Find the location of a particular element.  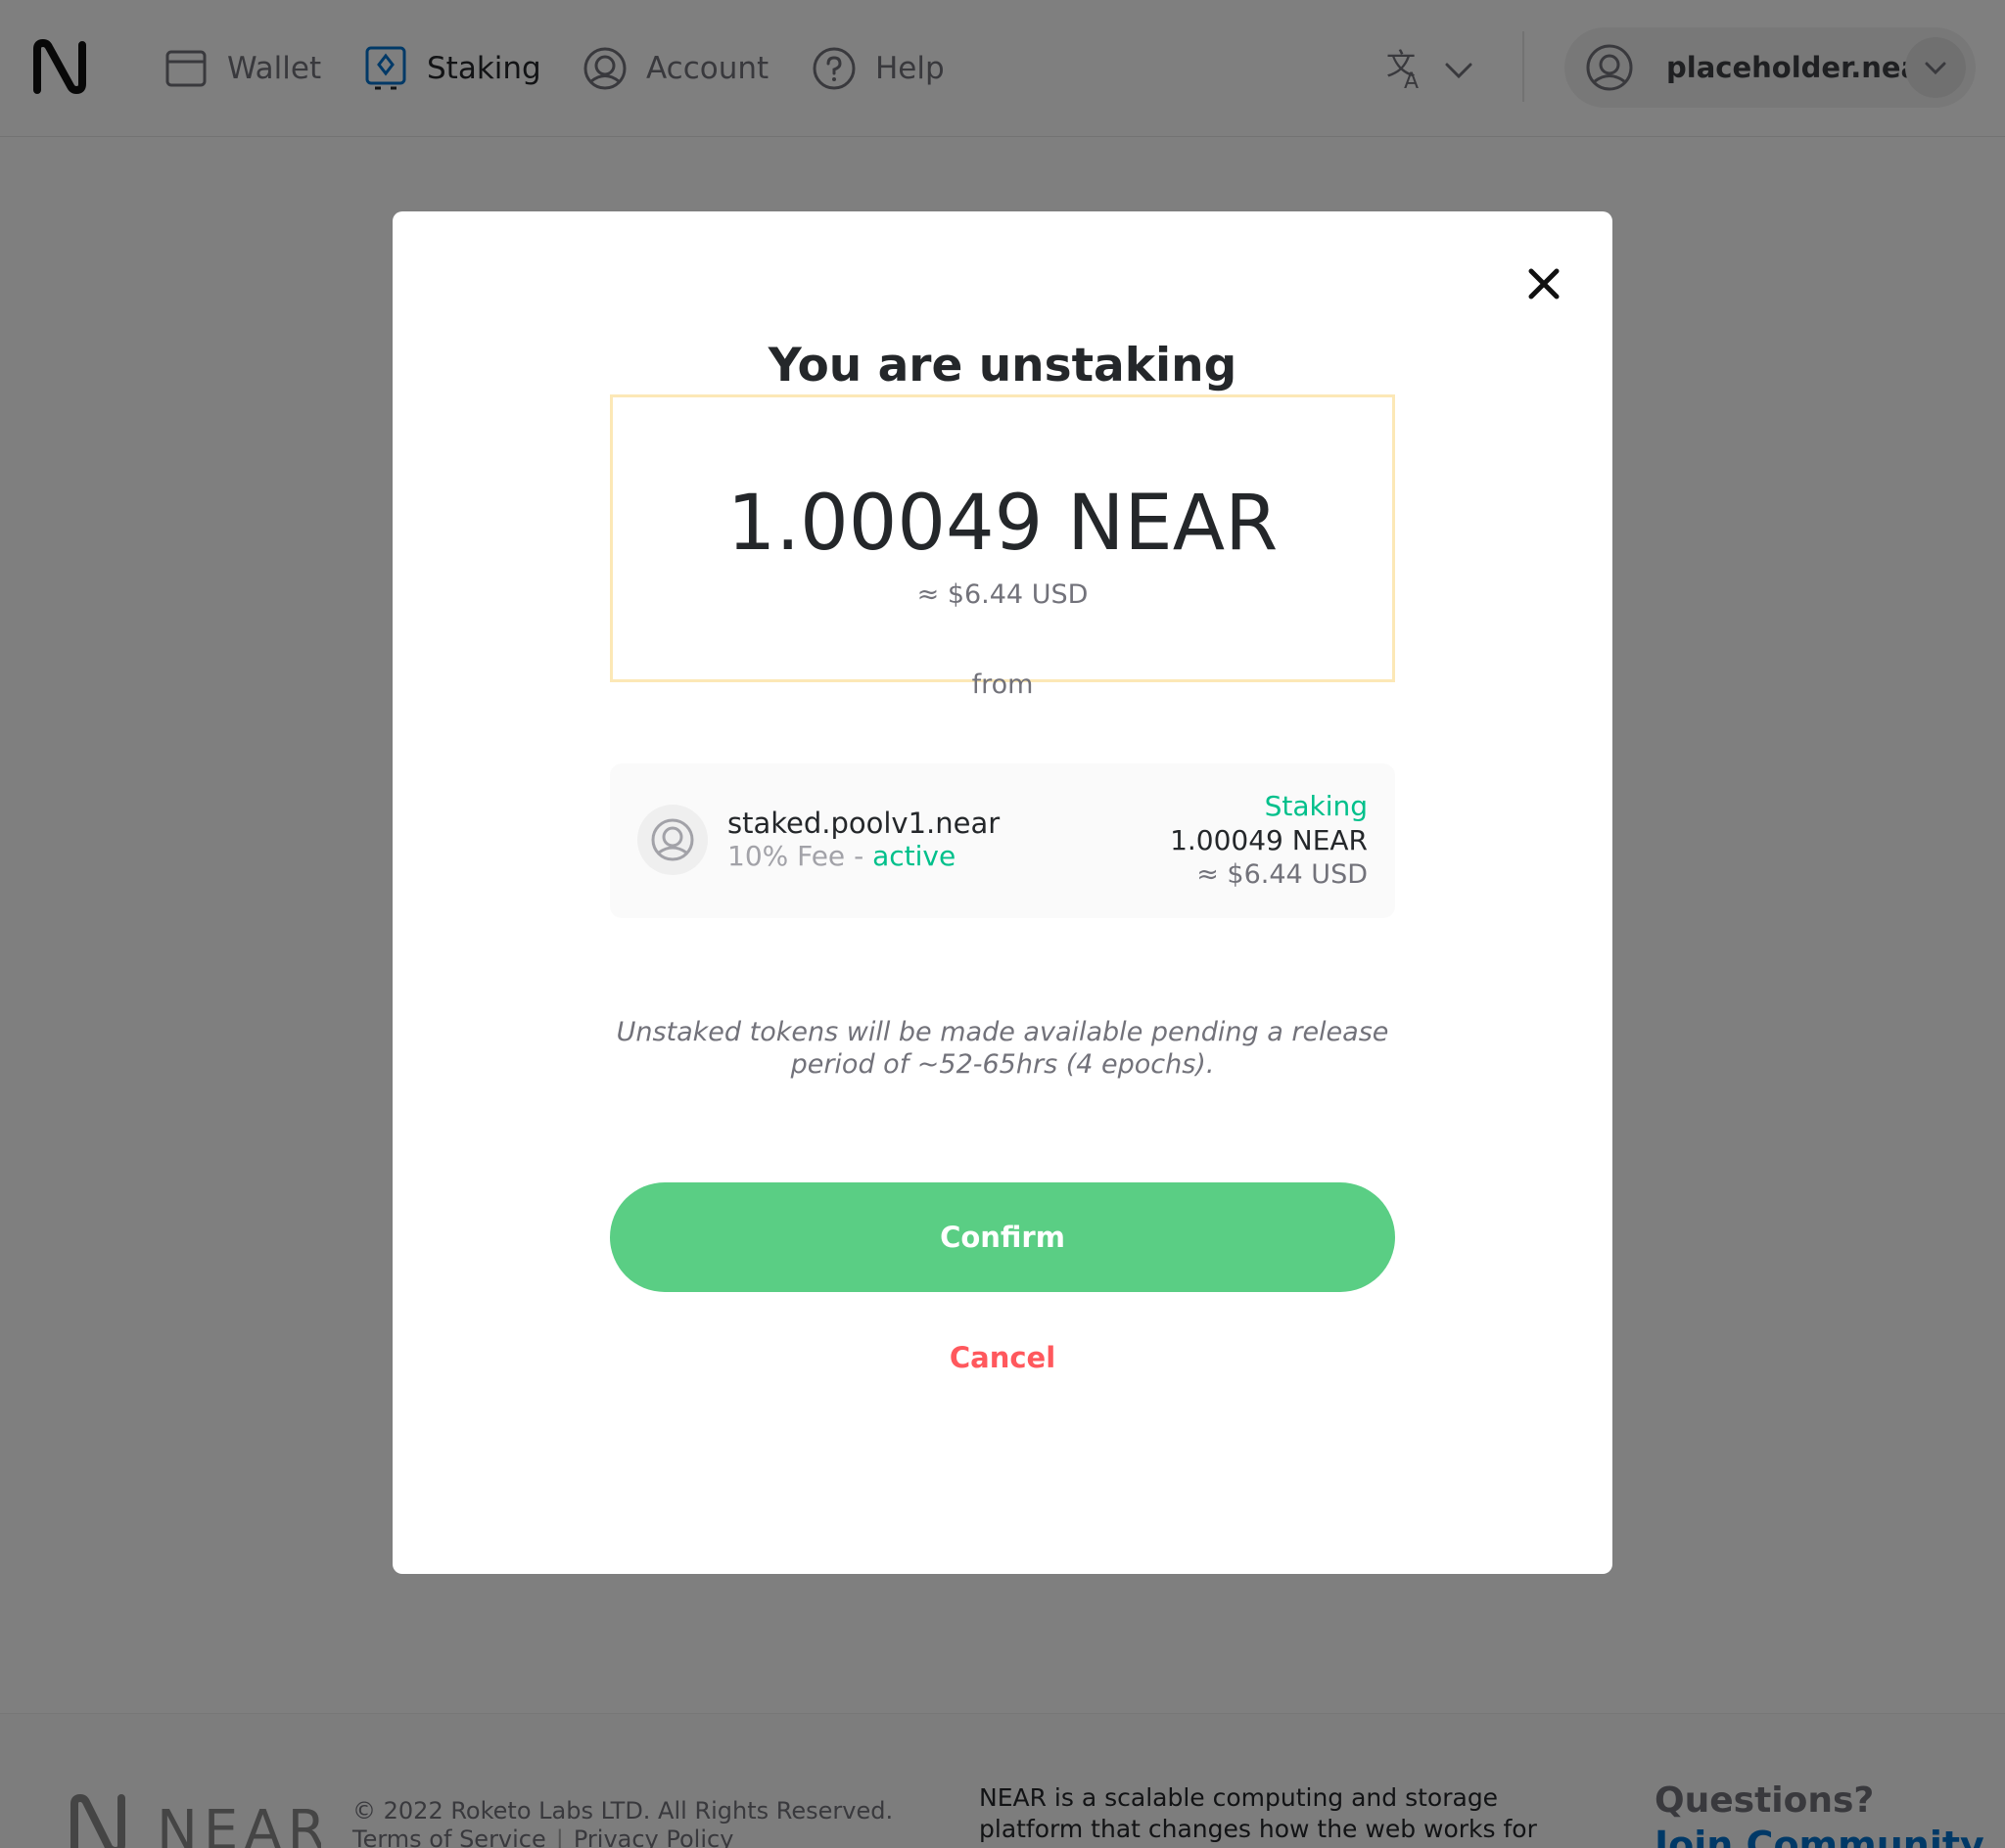

validator-status: Staking is located at coordinates (1316, 806).